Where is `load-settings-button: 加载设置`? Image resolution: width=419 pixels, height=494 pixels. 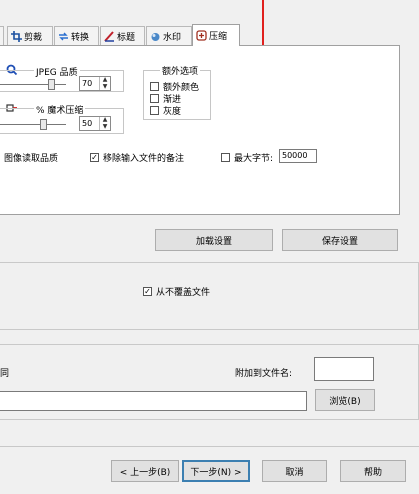 load-settings-button: 加载设置 is located at coordinates (214, 240).